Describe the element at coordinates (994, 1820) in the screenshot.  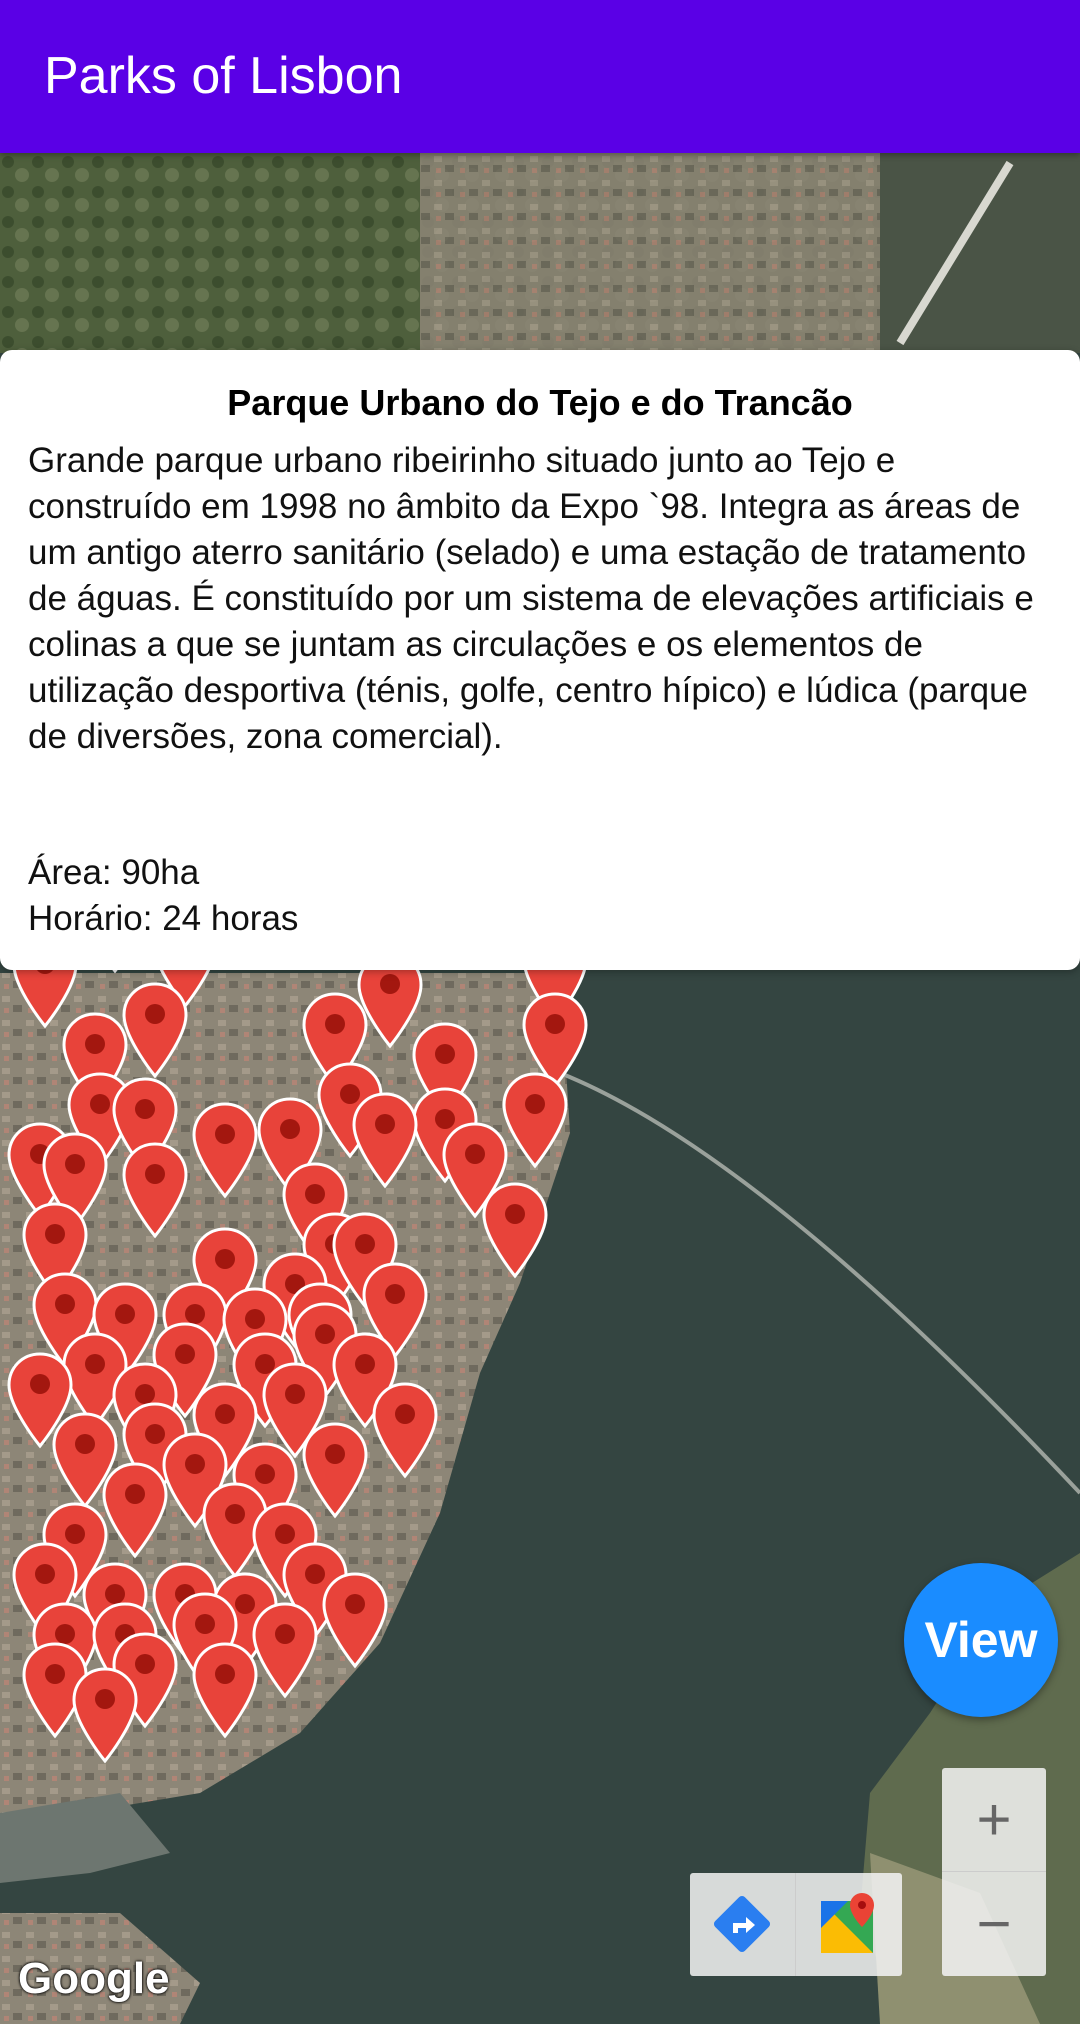
I see `zoom-in-button: +` at that location.